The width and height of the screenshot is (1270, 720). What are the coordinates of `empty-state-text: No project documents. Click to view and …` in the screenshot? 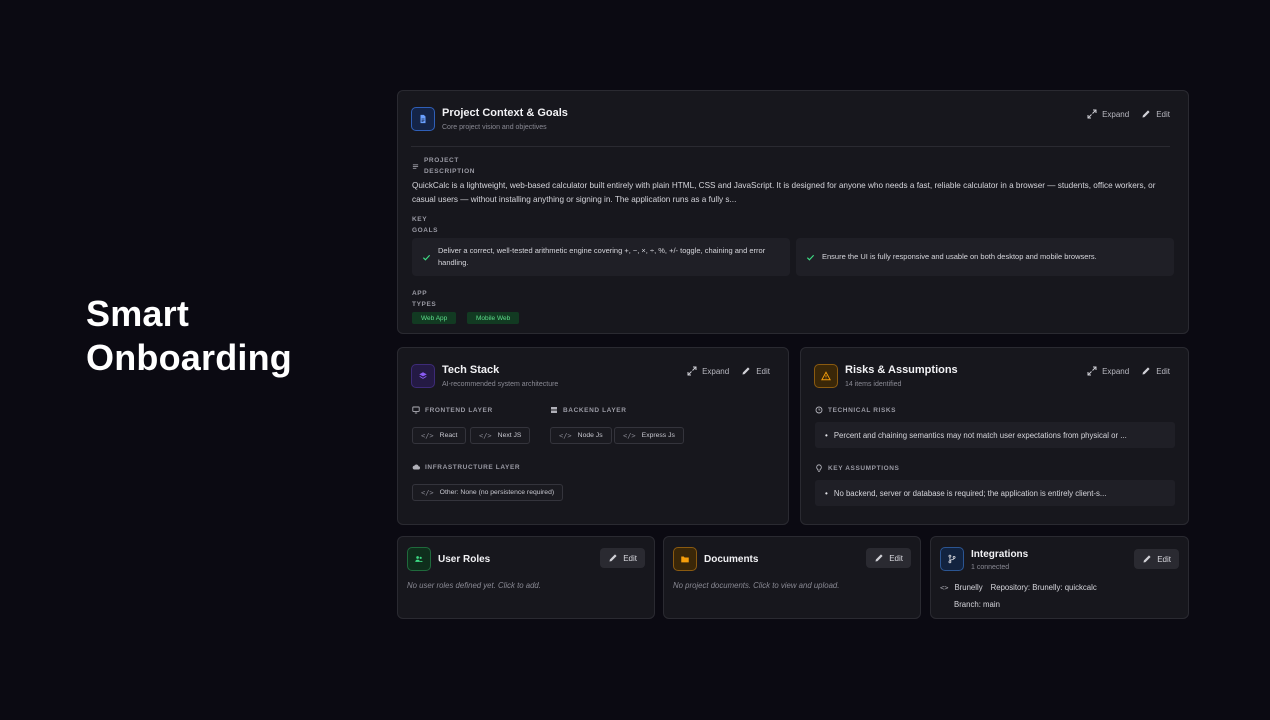 It's located at (756, 585).